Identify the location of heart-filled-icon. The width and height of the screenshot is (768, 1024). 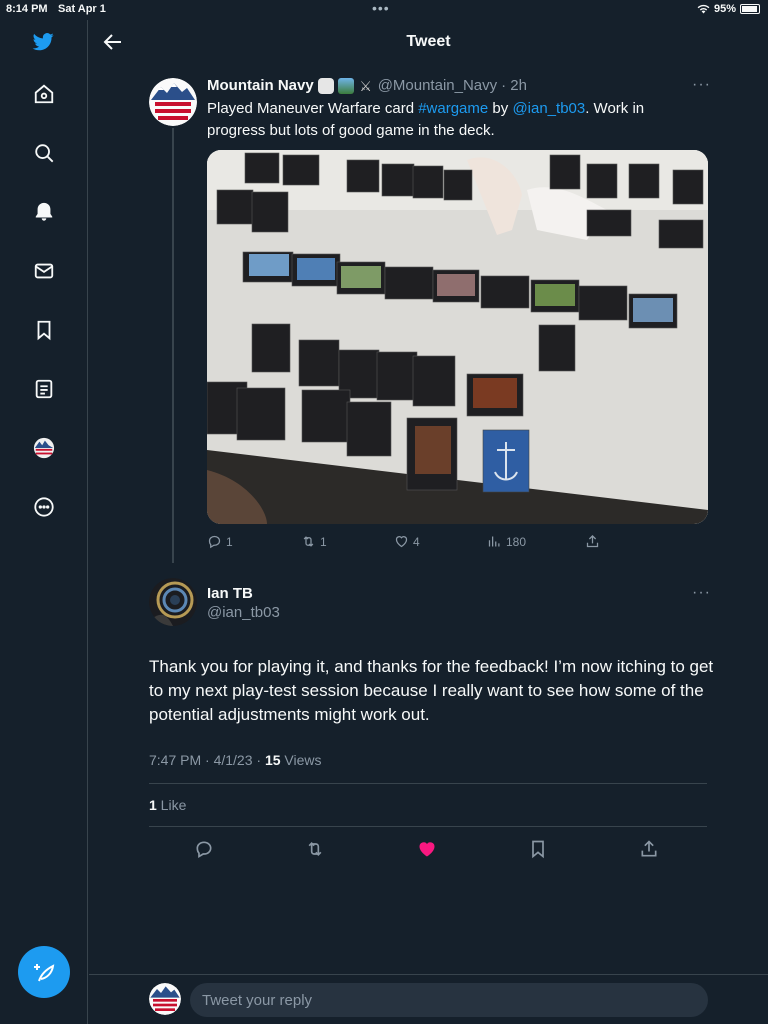
(427, 849).